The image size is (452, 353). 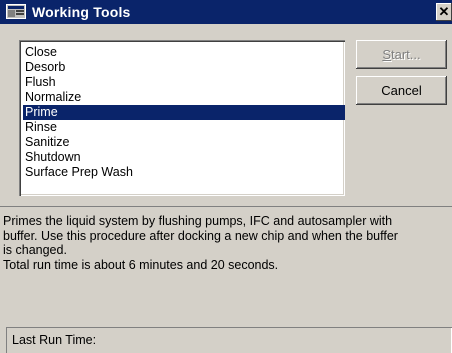 What do you see at coordinates (183, 172) in the screenshot?
I see `list-item: Surface Prep Wash` at bounding box center [183, 172].